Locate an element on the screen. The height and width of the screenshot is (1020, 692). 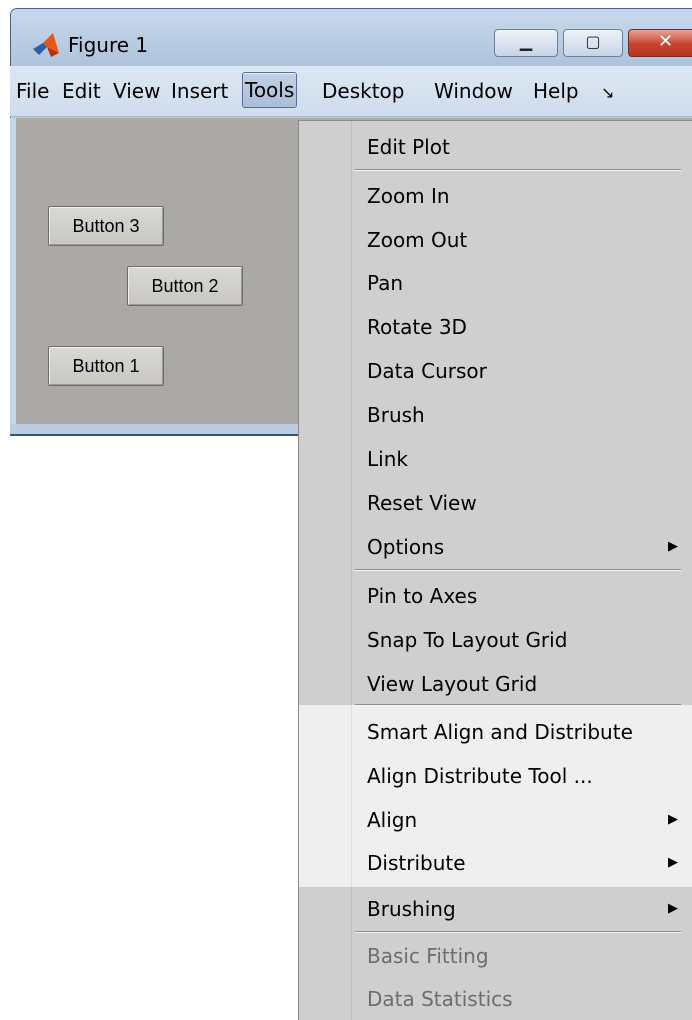
menu-item-align: Align ▶ is located at coordinates (495, 820).